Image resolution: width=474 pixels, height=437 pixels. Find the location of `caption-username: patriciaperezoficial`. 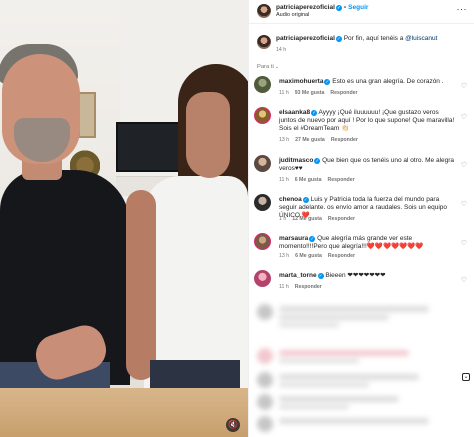

caption-username: patriciaperezoficial is located at coordinates (305, 38).